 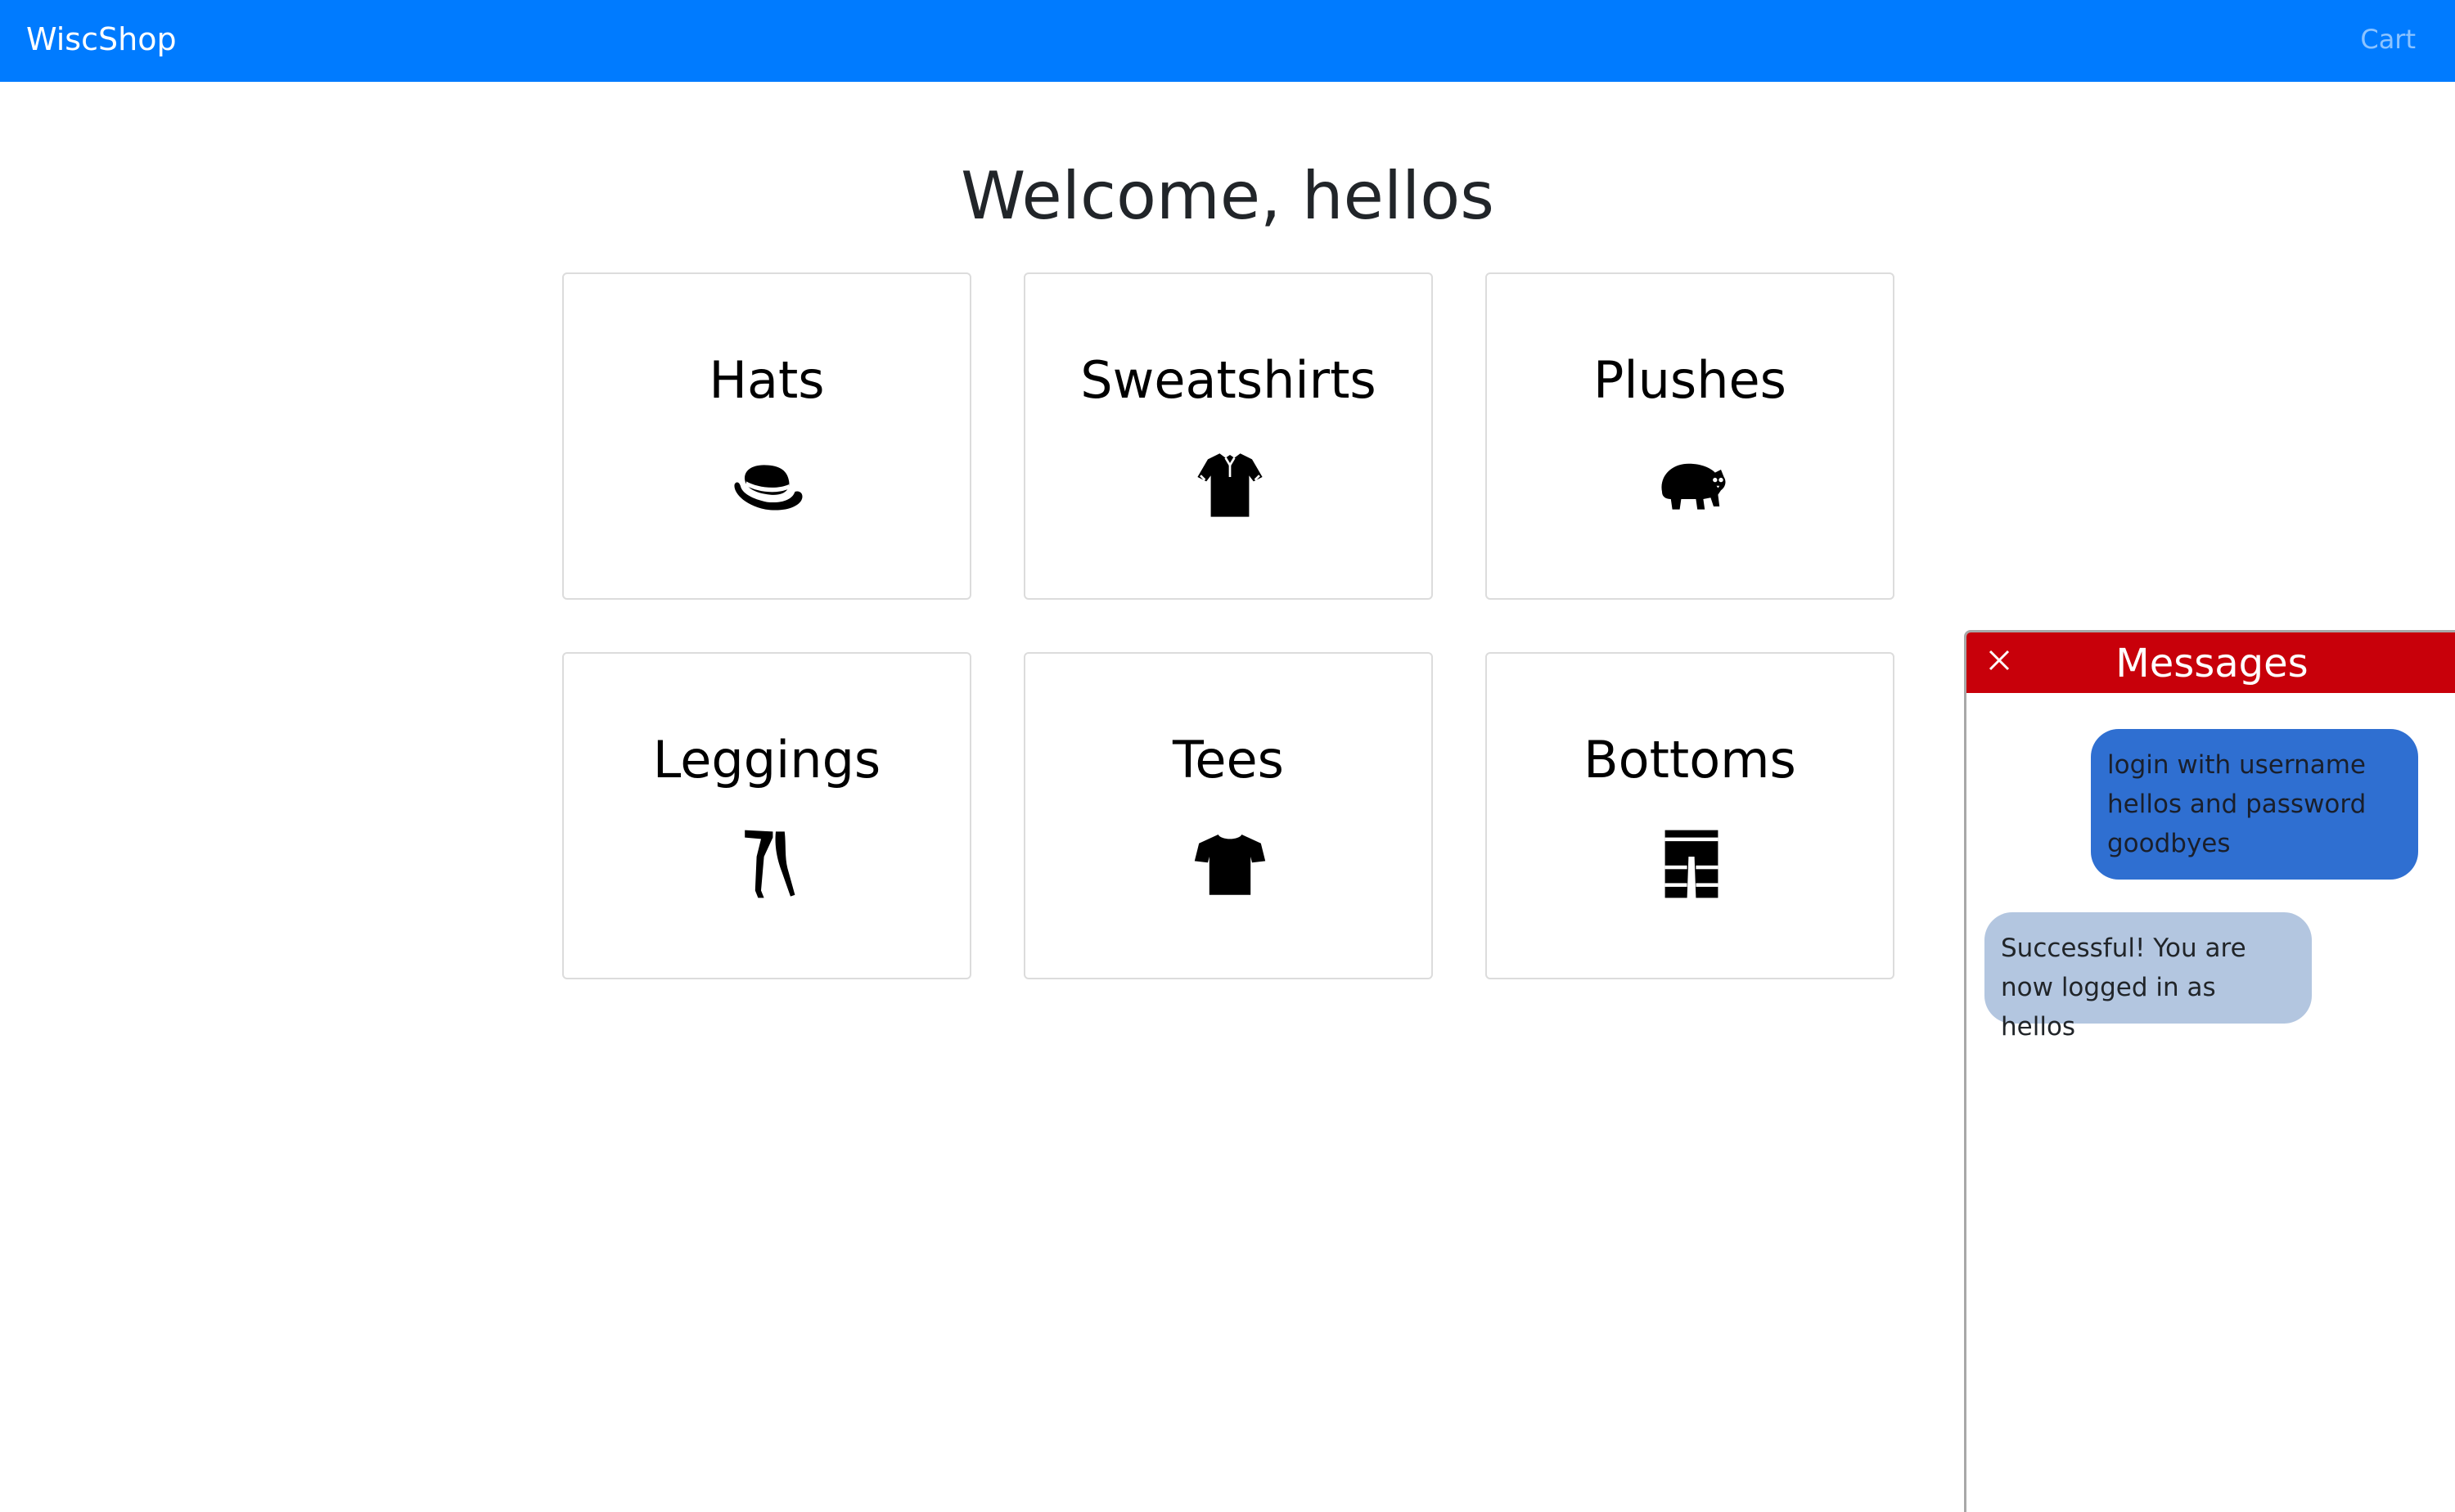 What do you see at coordinates (1227, 41) in the screenshot?
I see `navbar: WiscShop Cart` at bounding box center [1227, 41].